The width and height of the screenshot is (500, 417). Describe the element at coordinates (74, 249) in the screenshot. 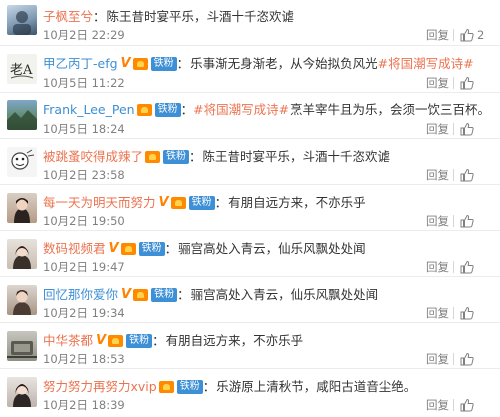

I see `comment-username: 数码视频君` at that location.